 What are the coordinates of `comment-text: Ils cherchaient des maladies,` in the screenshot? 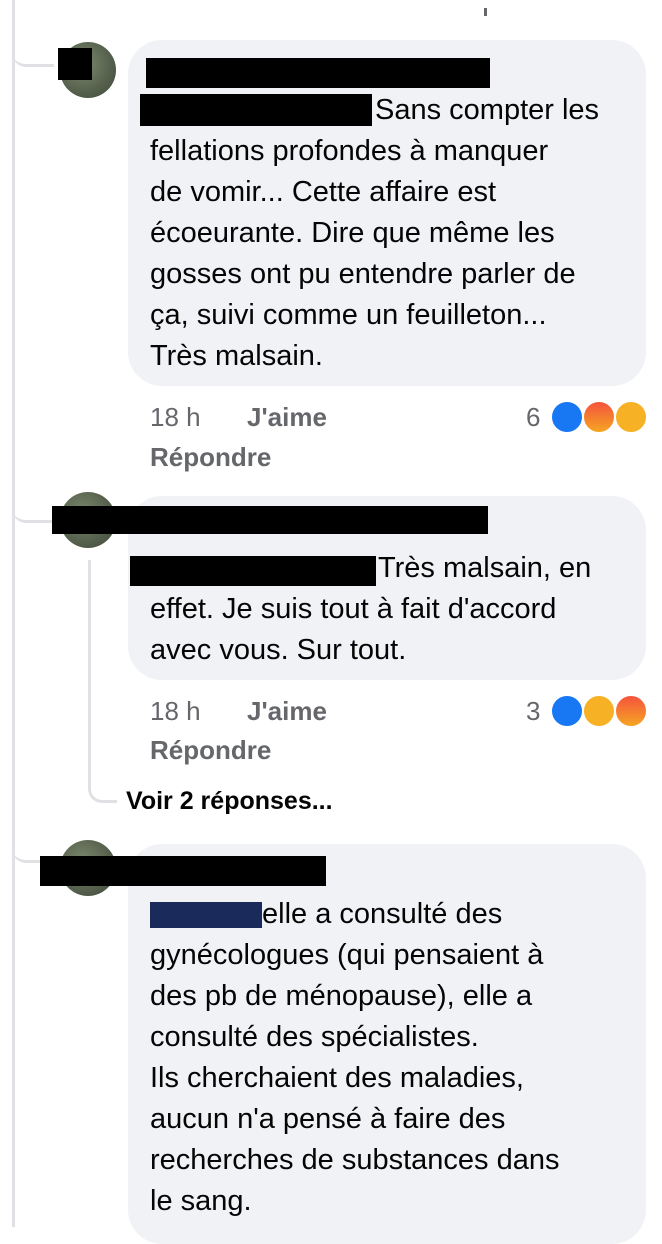 It's located at (337, 1078).